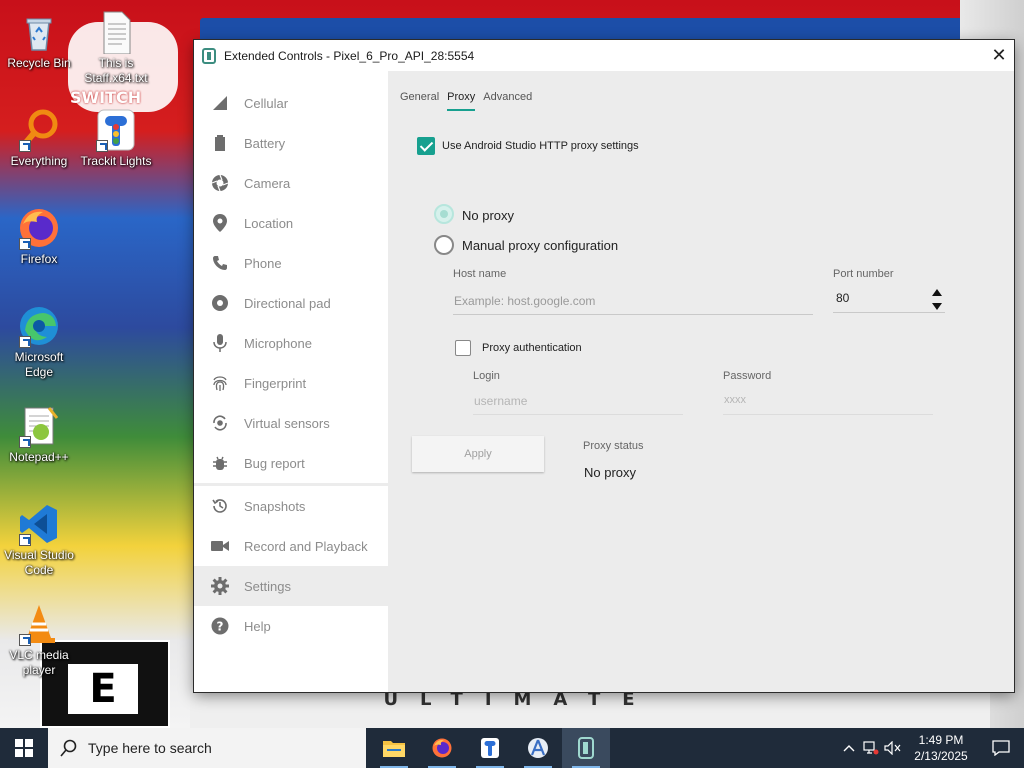 This screenshot has width=1024, height=768. What do you see at coordinates (444, 245) in the screenshot?
I see `manual-proxy-radio` at bounding box center [444, 245].